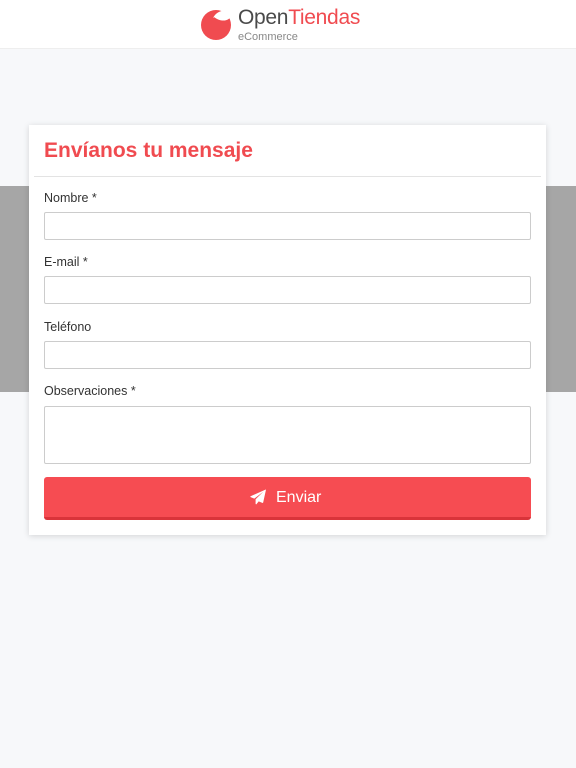  I want to click on observations-field, so click(287, 435).